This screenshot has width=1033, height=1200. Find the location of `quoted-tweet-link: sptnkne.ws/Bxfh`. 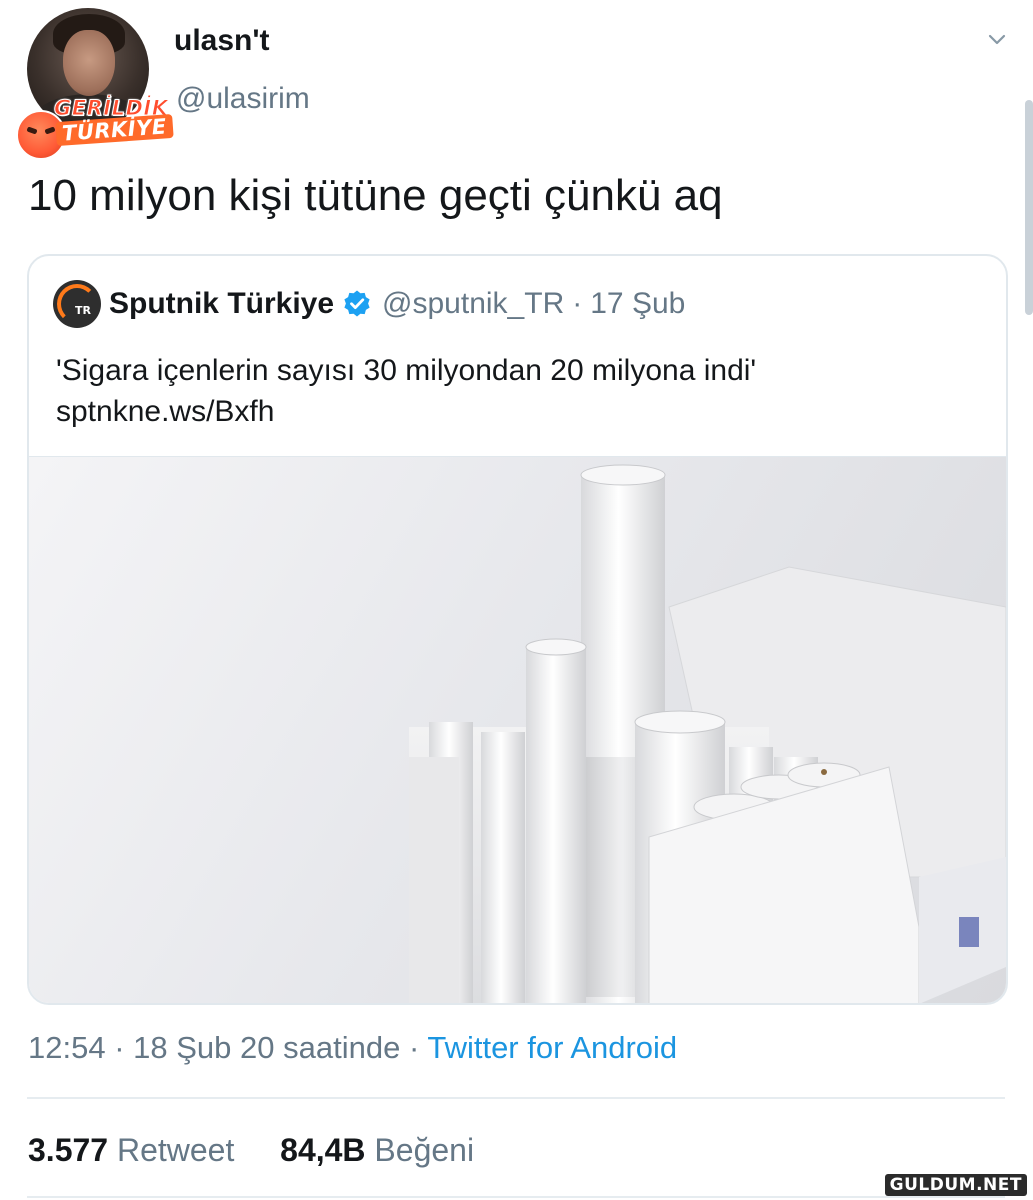

quoted-tweet-link: sptnkne.ws/Bxfh is located at coordinates (406, 411).